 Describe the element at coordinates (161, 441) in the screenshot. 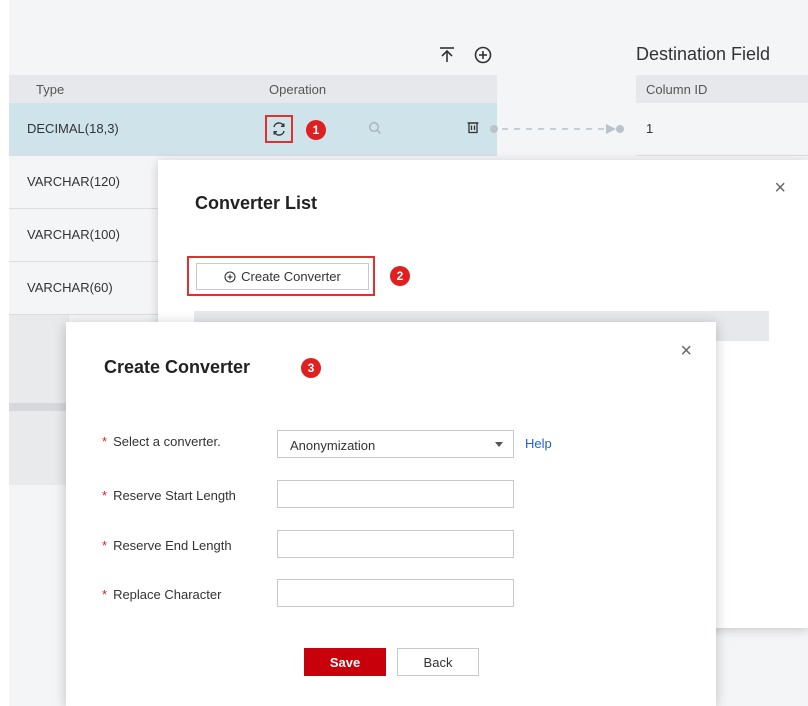

I see `select-converter-label: * Select a converter.` at that location.